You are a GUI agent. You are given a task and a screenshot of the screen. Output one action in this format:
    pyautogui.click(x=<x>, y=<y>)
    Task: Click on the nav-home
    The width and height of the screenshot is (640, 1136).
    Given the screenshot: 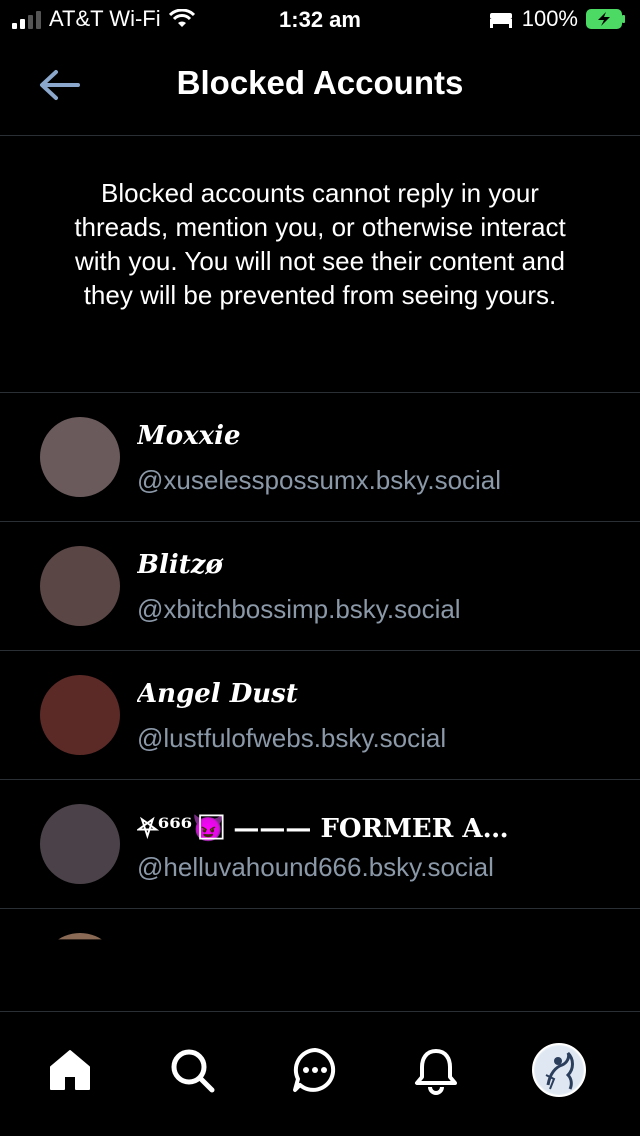 What is the action you would take?
    pyautogui.click(x=70, y=1070)
    